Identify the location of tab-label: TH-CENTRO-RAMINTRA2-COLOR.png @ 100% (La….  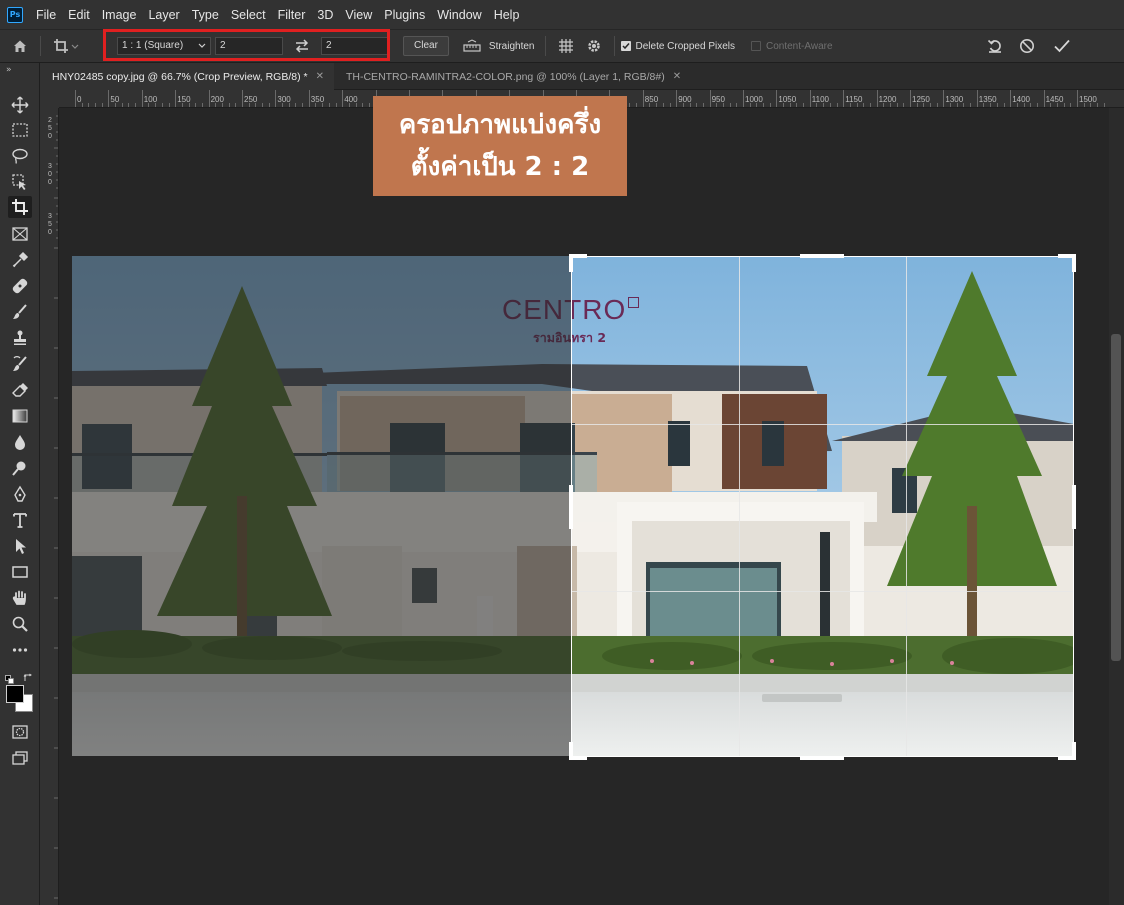
(505, 76).